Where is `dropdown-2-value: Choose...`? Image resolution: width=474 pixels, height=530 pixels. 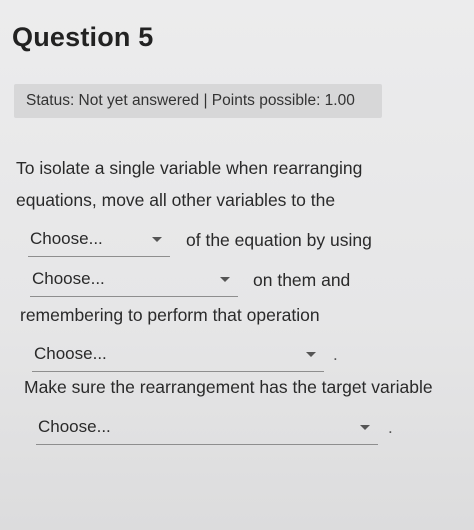 dropdown-2-value: Choose... is located at coordinates (68, 278).